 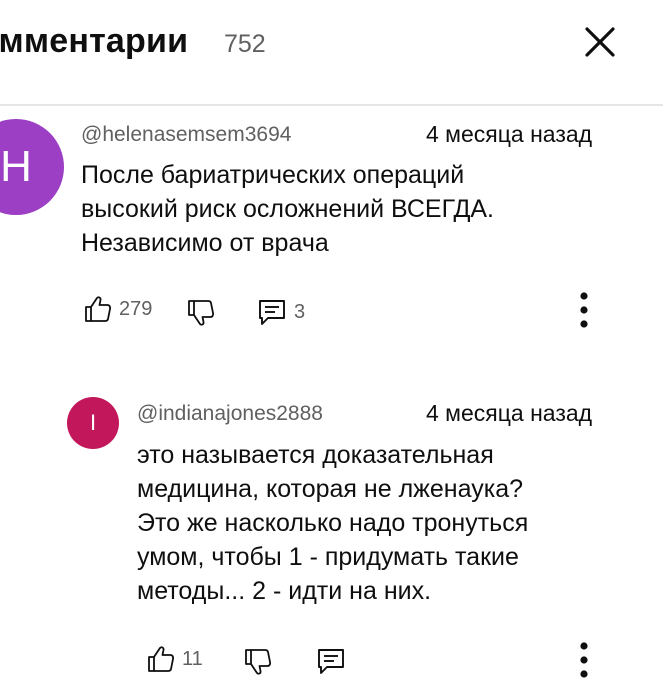 I want to click on comment-author: @indianajones2888, so click(x=230, y=414).